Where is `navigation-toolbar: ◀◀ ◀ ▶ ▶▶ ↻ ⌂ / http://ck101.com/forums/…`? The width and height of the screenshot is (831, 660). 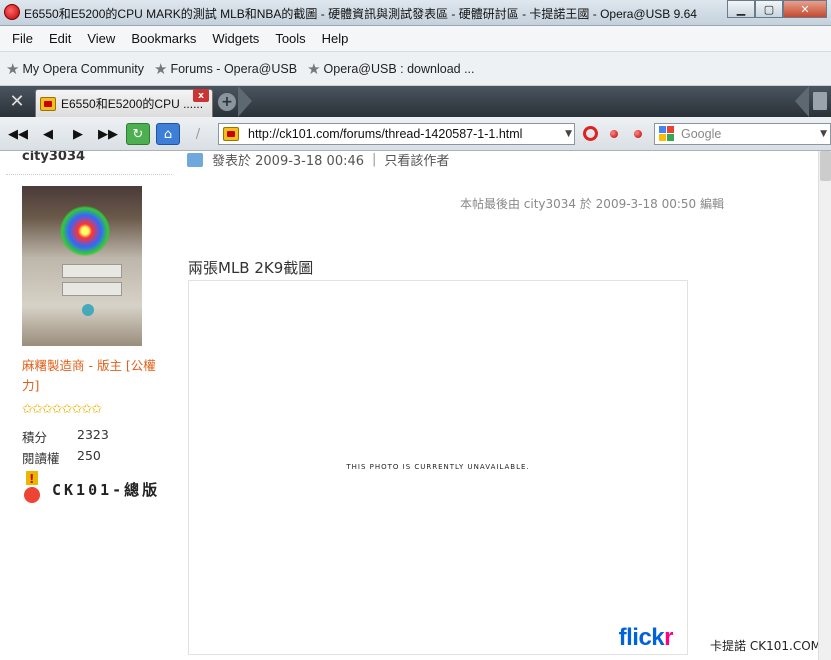 navigation-toolbar: ◀◀ ◀ ▶ ▶▶ ↻ ⌂ / http://ck101.com/forums/… is located at coordinates (415, 134).